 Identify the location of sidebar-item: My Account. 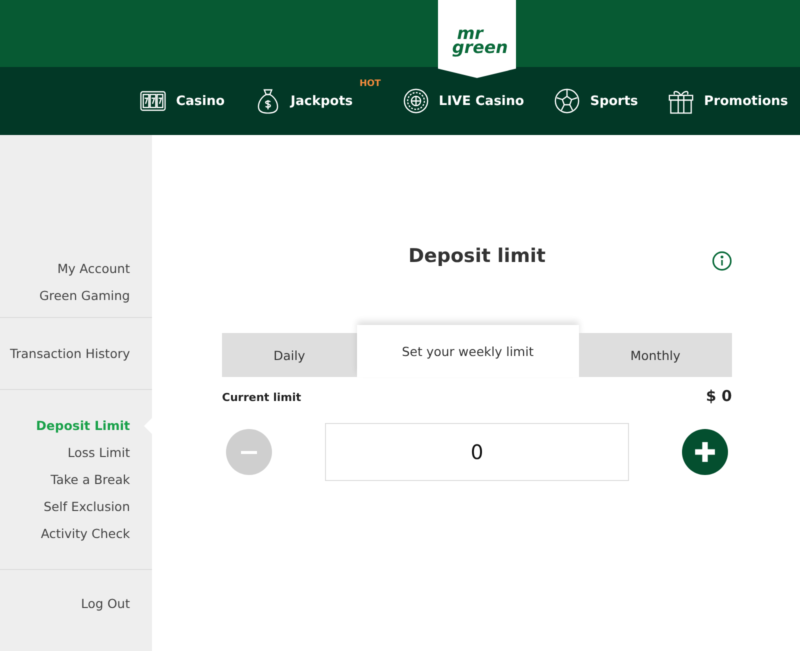
(76, 268).